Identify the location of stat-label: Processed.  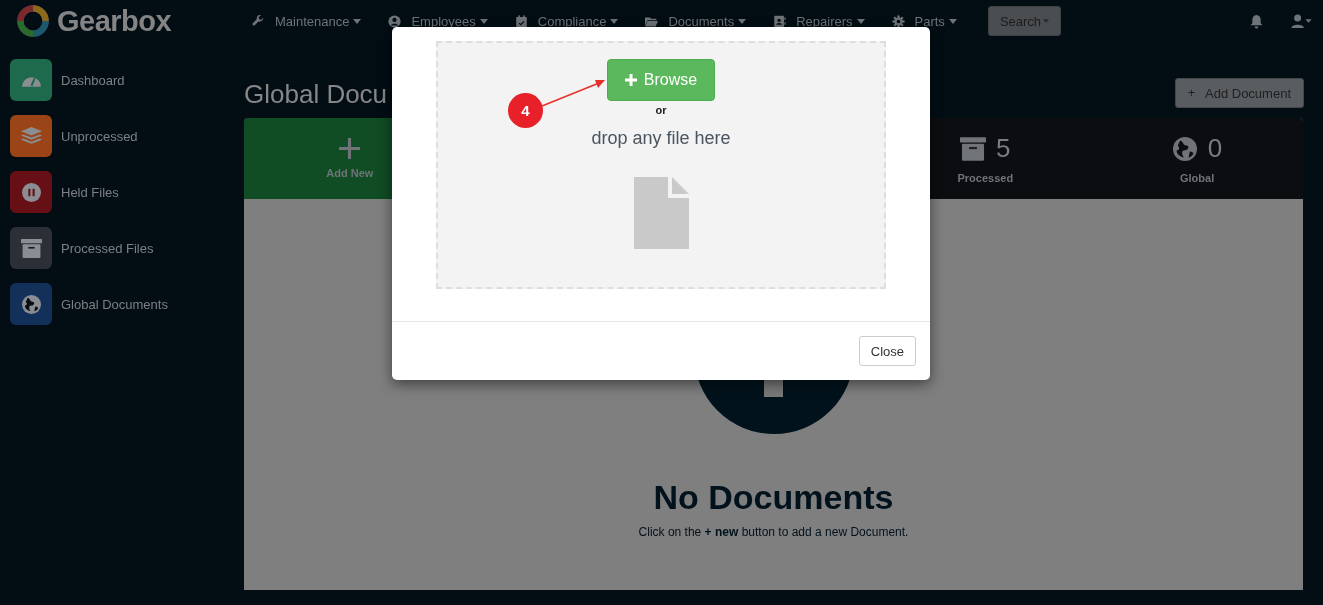
(985, 178).